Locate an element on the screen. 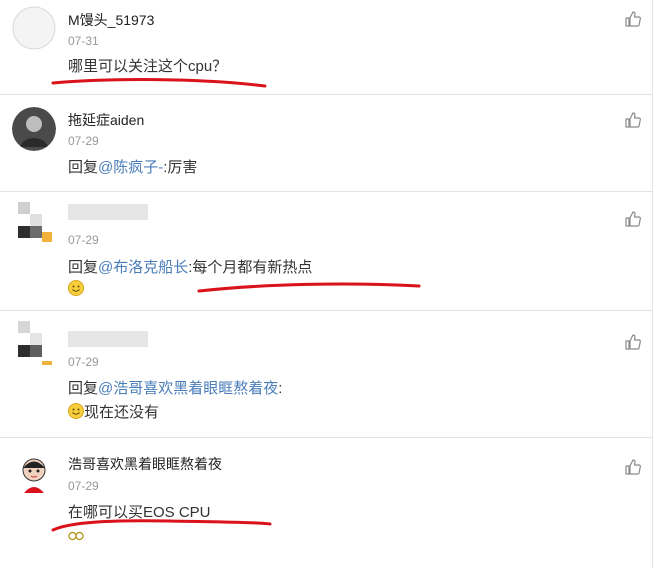 The width and height of the screenshot is (670, 568). comment-username: M馒头_51973 is located at coordinates (111, 20).